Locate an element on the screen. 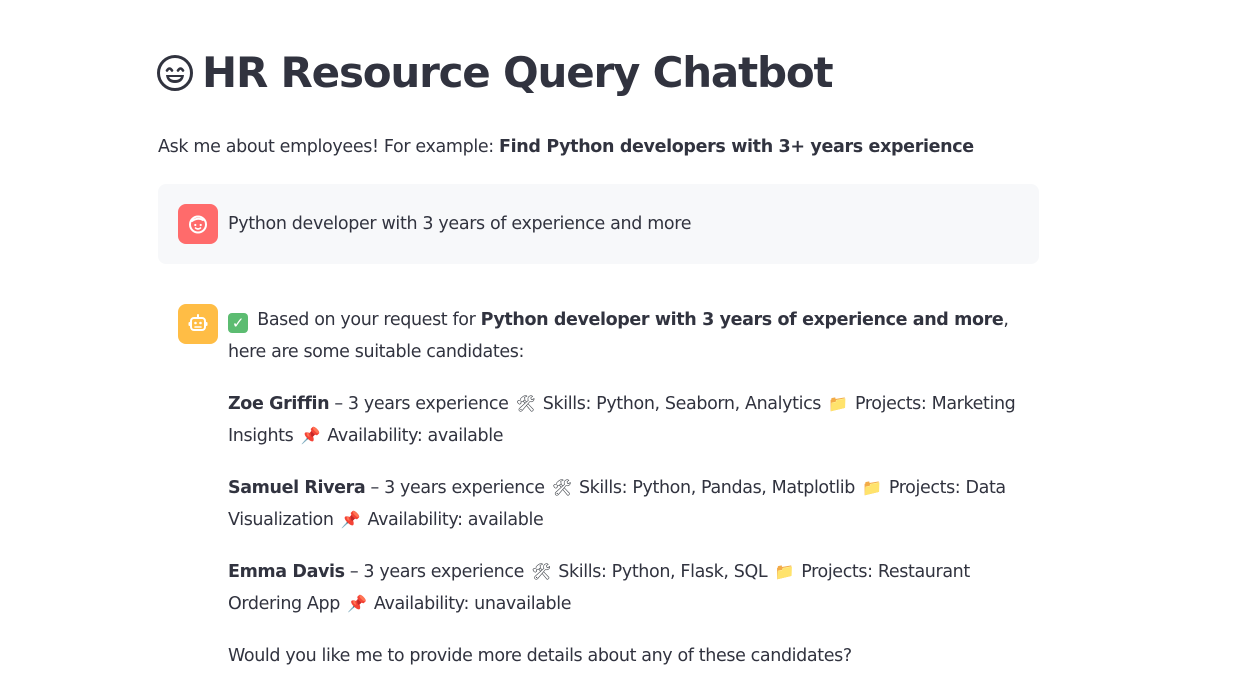  assistant-intro-prefix: Based on your request for is located at coordinates (369, 320).